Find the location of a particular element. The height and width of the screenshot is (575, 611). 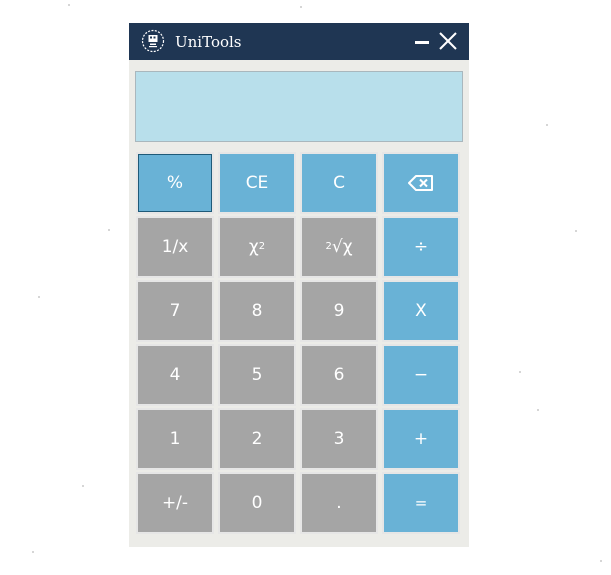

percent-button: % is located at coordinates (175, 183).